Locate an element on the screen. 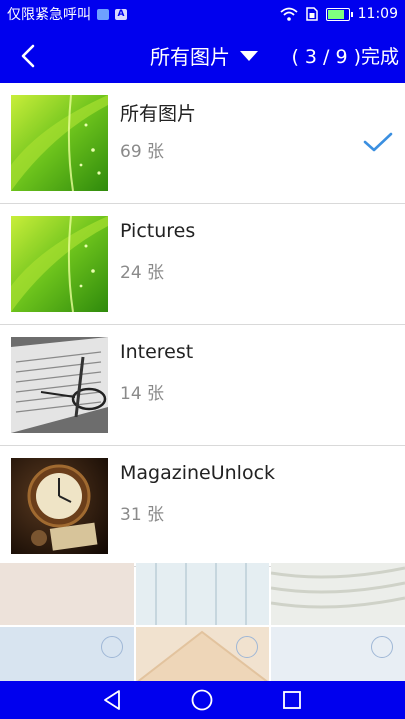  caret-down-icon is located at coordinates (249, 55).